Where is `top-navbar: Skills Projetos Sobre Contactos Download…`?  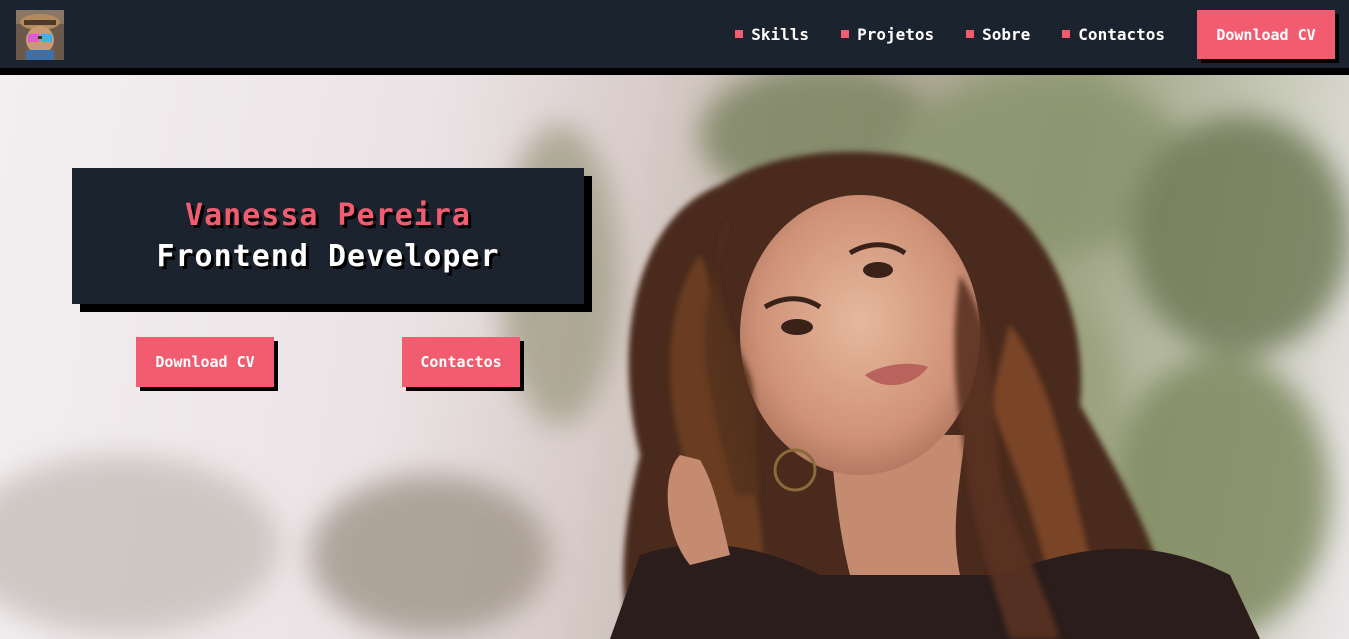
top-navbar: Skills Projetos Sobre Contactos Download… is located at coordinates (674, 37).